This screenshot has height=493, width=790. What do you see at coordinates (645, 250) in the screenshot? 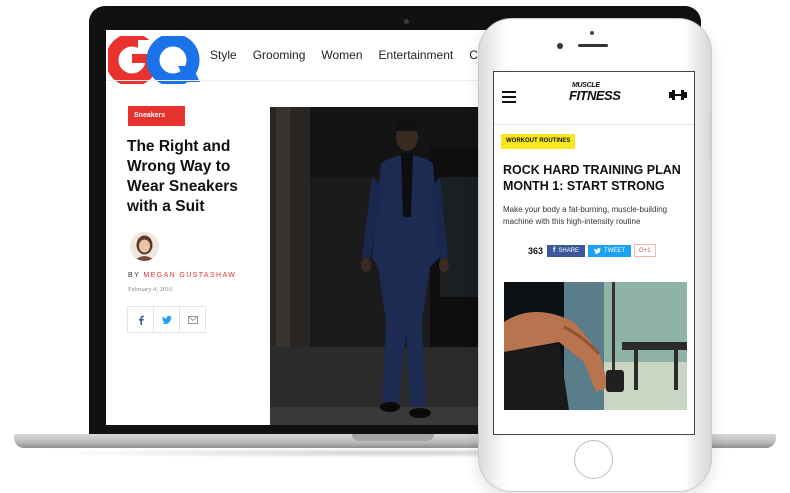
I see `google-plus-button: G+1` at bounding box center [645, 250].